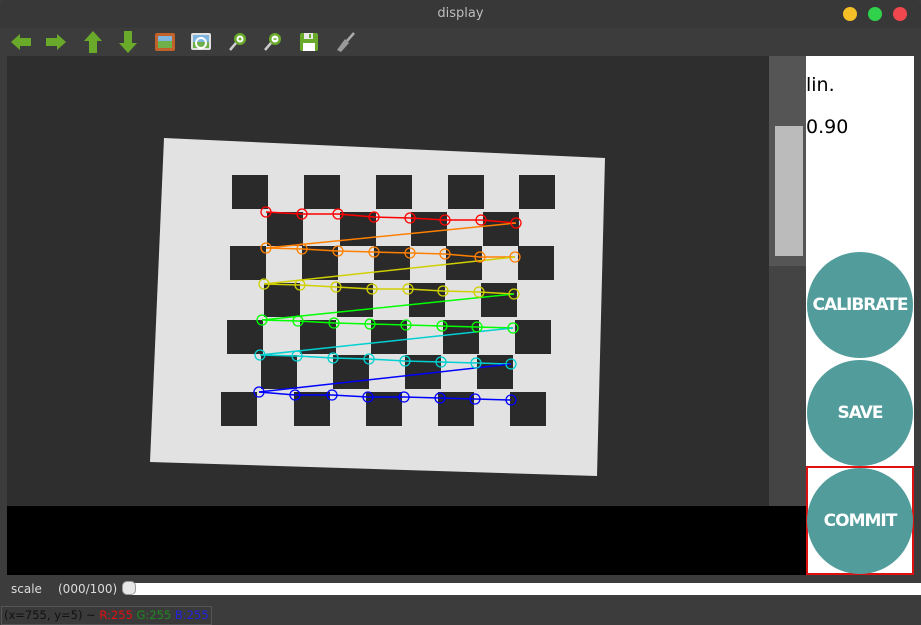 This screenshot has width=921, height=625. I want to click on brush-icon, so click(346, 42).